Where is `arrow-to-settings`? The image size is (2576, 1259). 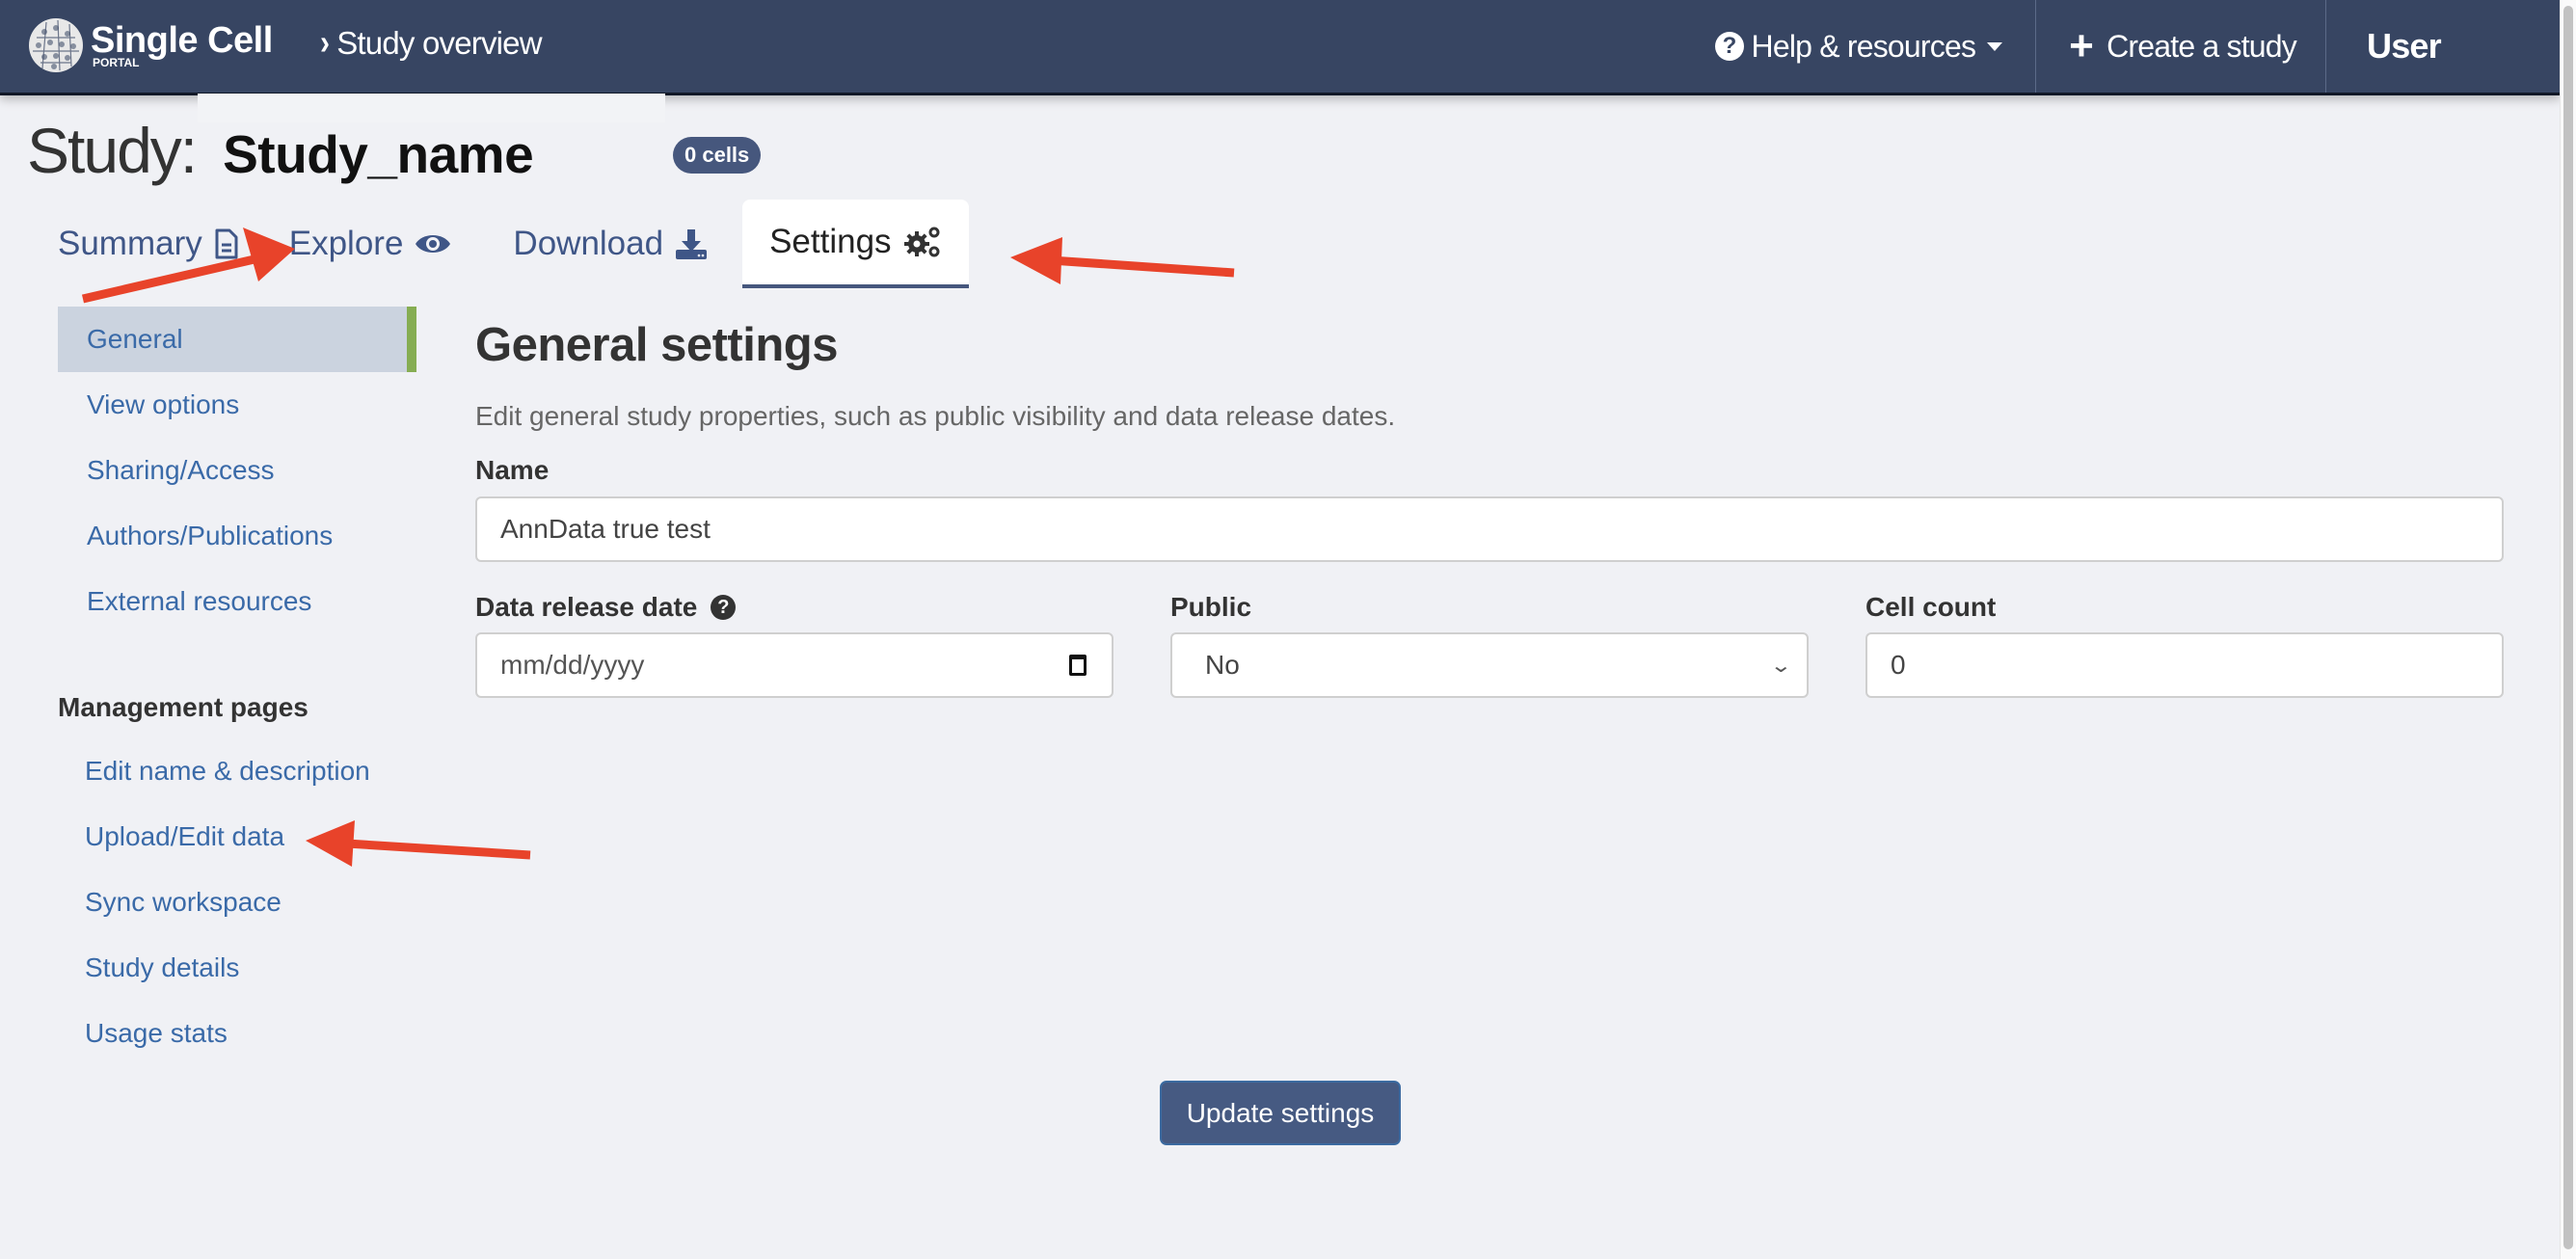
arrow-to-settings is located at coordinates (1122, 260).